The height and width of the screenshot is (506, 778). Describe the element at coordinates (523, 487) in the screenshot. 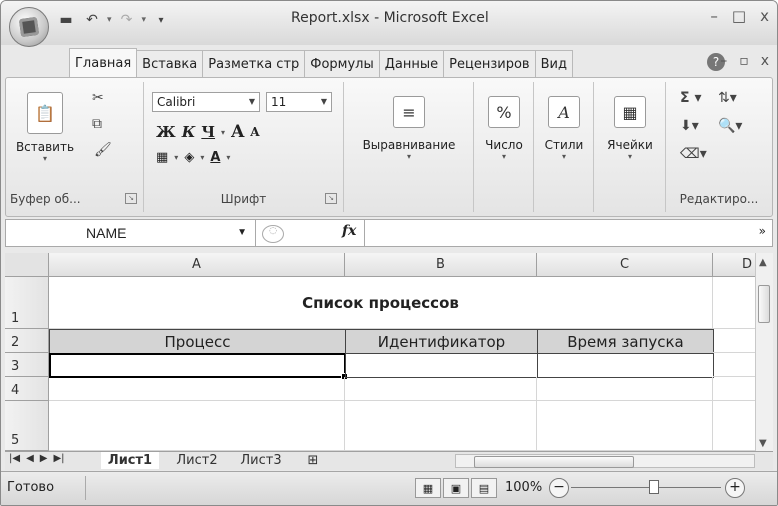

I see `zoom-level: 100%` at that location.